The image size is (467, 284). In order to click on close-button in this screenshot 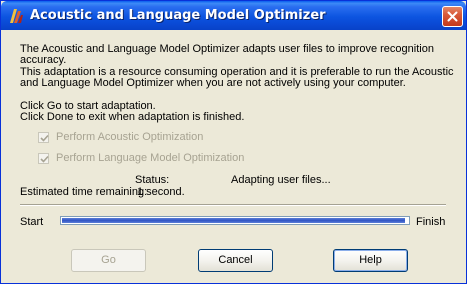, I will do `click(452, 16)`.